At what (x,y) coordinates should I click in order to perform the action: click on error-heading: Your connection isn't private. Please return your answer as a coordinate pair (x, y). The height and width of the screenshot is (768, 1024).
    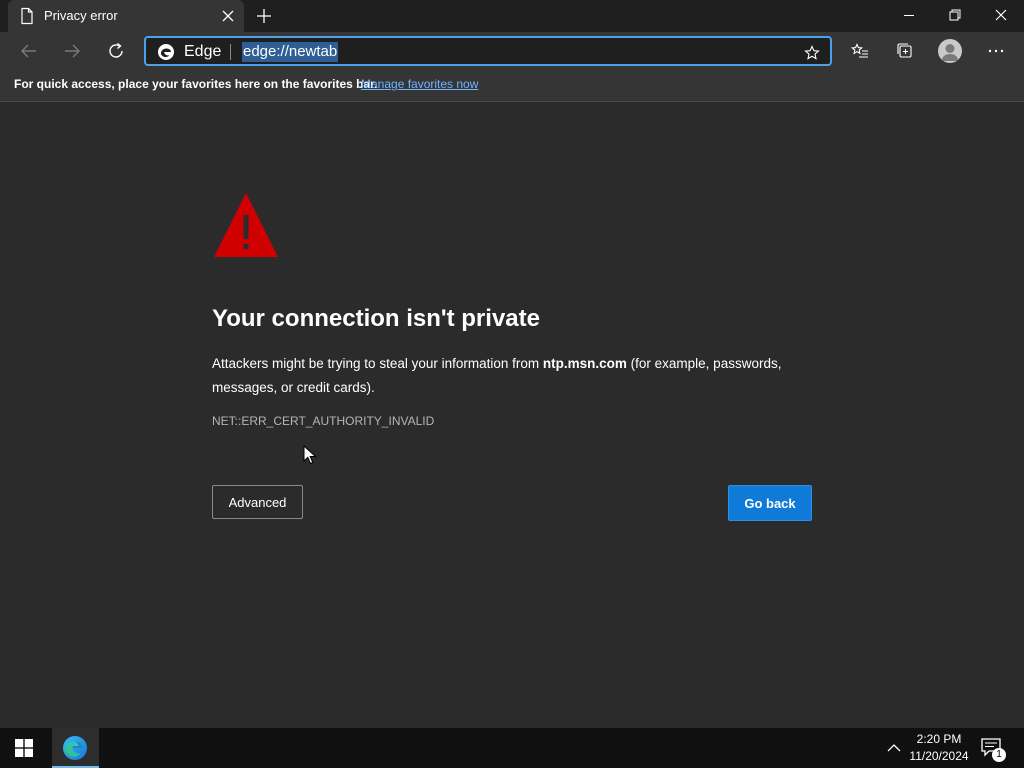
    Looking at the image, I should click on (376, 318).